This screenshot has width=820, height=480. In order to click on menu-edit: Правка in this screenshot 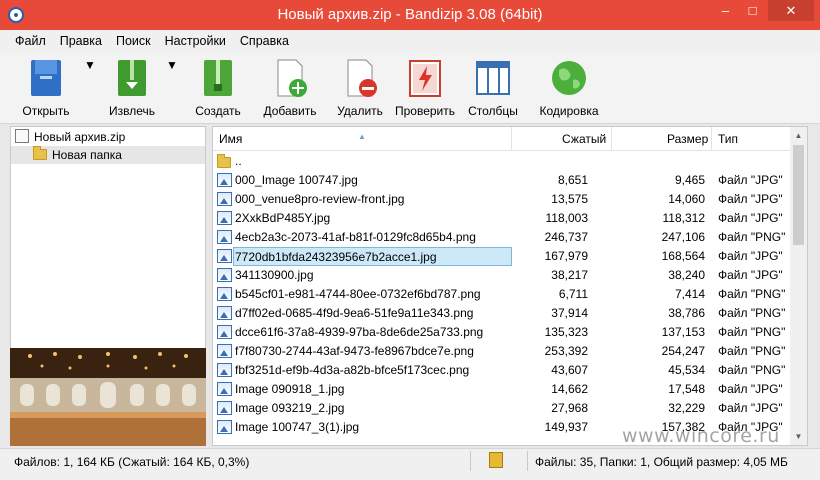, I will do `click(81, 41)`.